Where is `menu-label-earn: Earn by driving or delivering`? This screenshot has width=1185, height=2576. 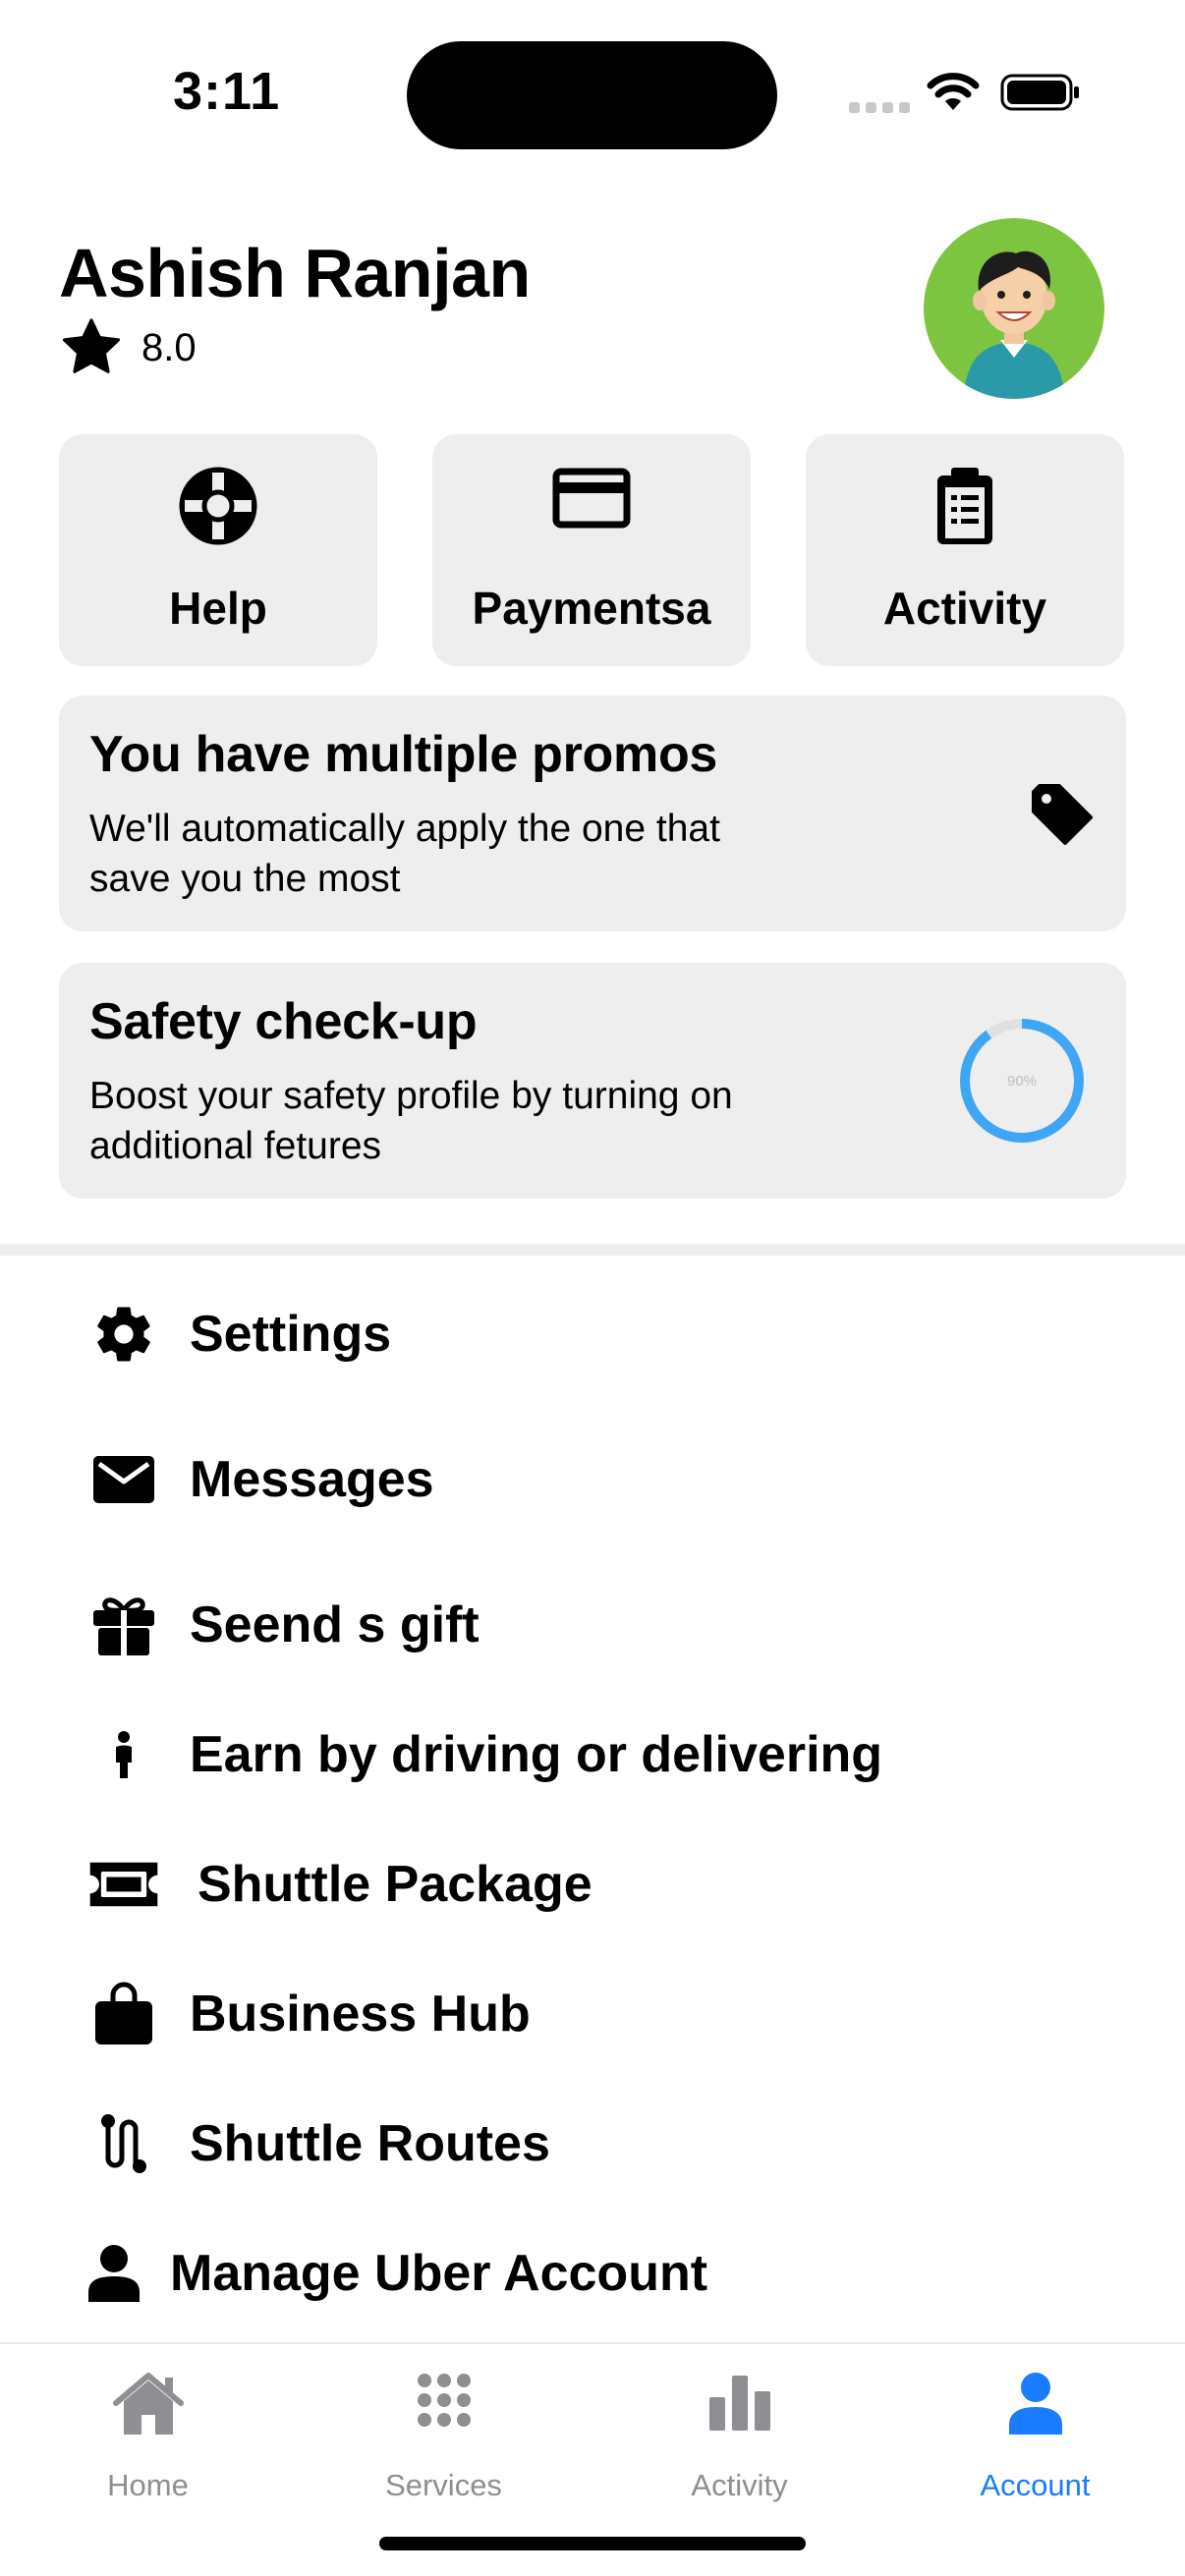 menu-label-earn: Earn by driving or delivering is located at coordinates (536, 1754).